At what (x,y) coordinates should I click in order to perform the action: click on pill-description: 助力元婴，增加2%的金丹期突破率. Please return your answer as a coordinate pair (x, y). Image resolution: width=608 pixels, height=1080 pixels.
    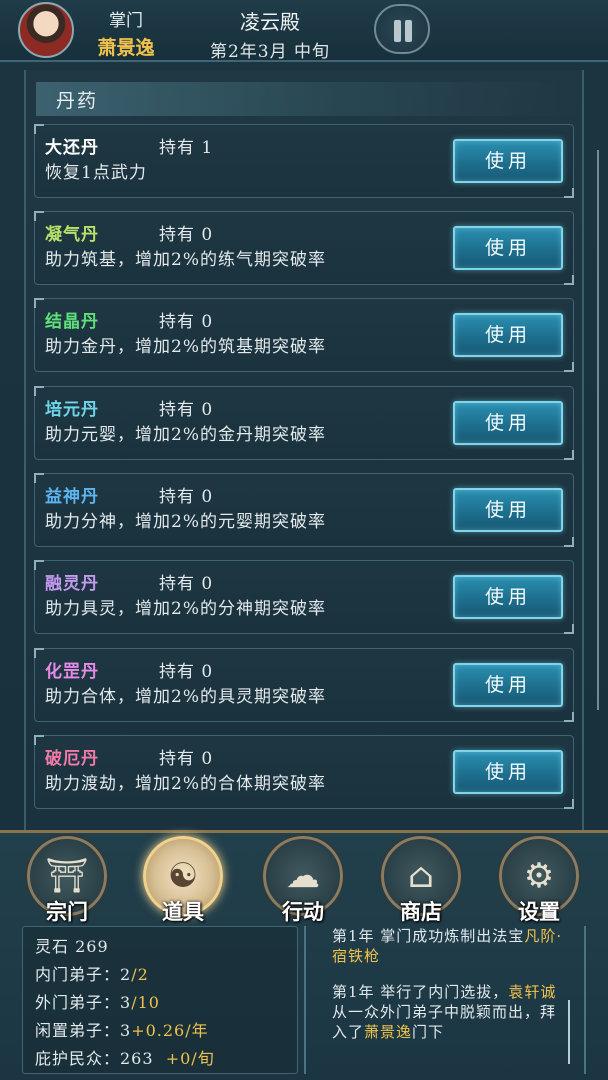
    Looking at the image, I should click on (185, 435).